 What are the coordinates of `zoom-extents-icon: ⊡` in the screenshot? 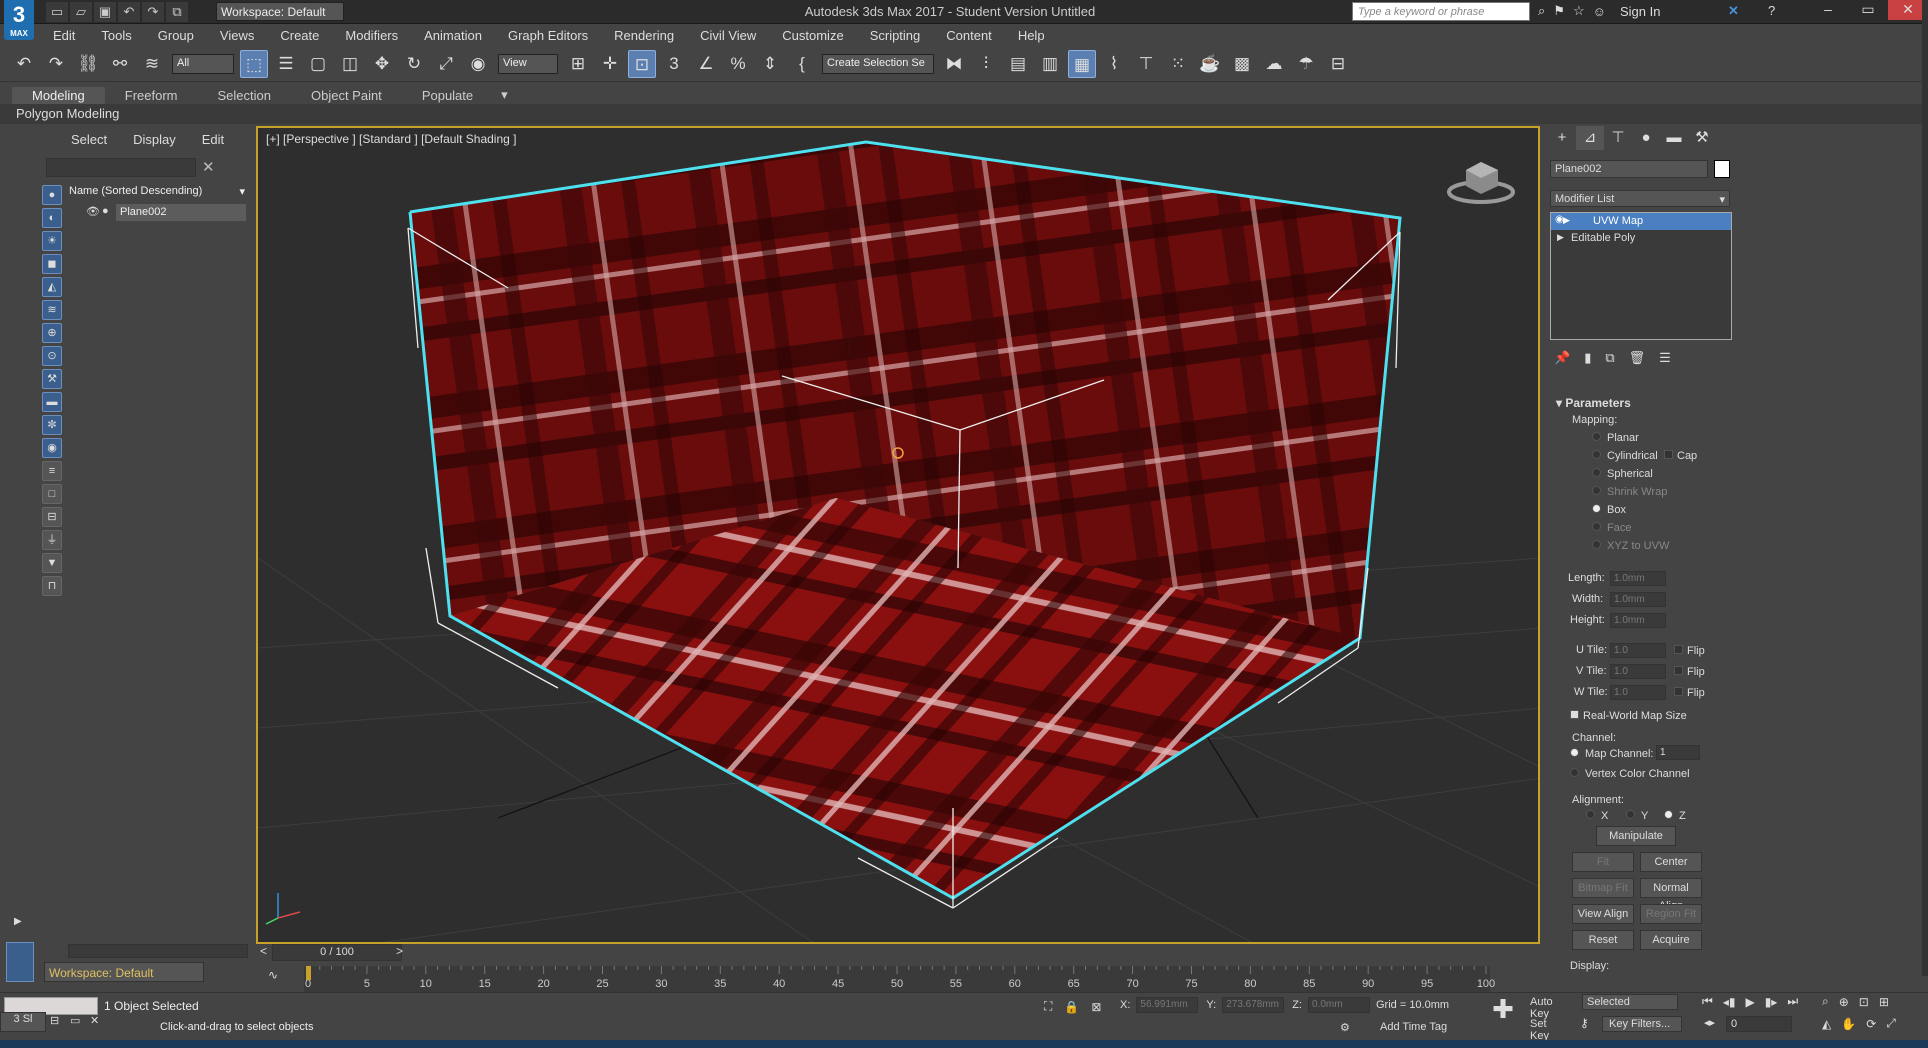 It's located at (1864, 1002).